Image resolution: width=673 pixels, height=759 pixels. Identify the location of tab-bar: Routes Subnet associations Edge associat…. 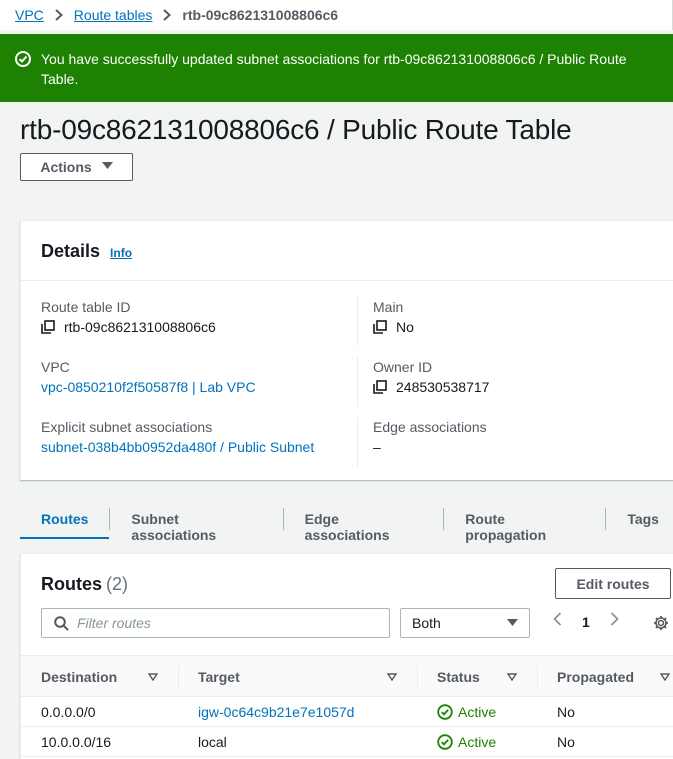
(346, 523).